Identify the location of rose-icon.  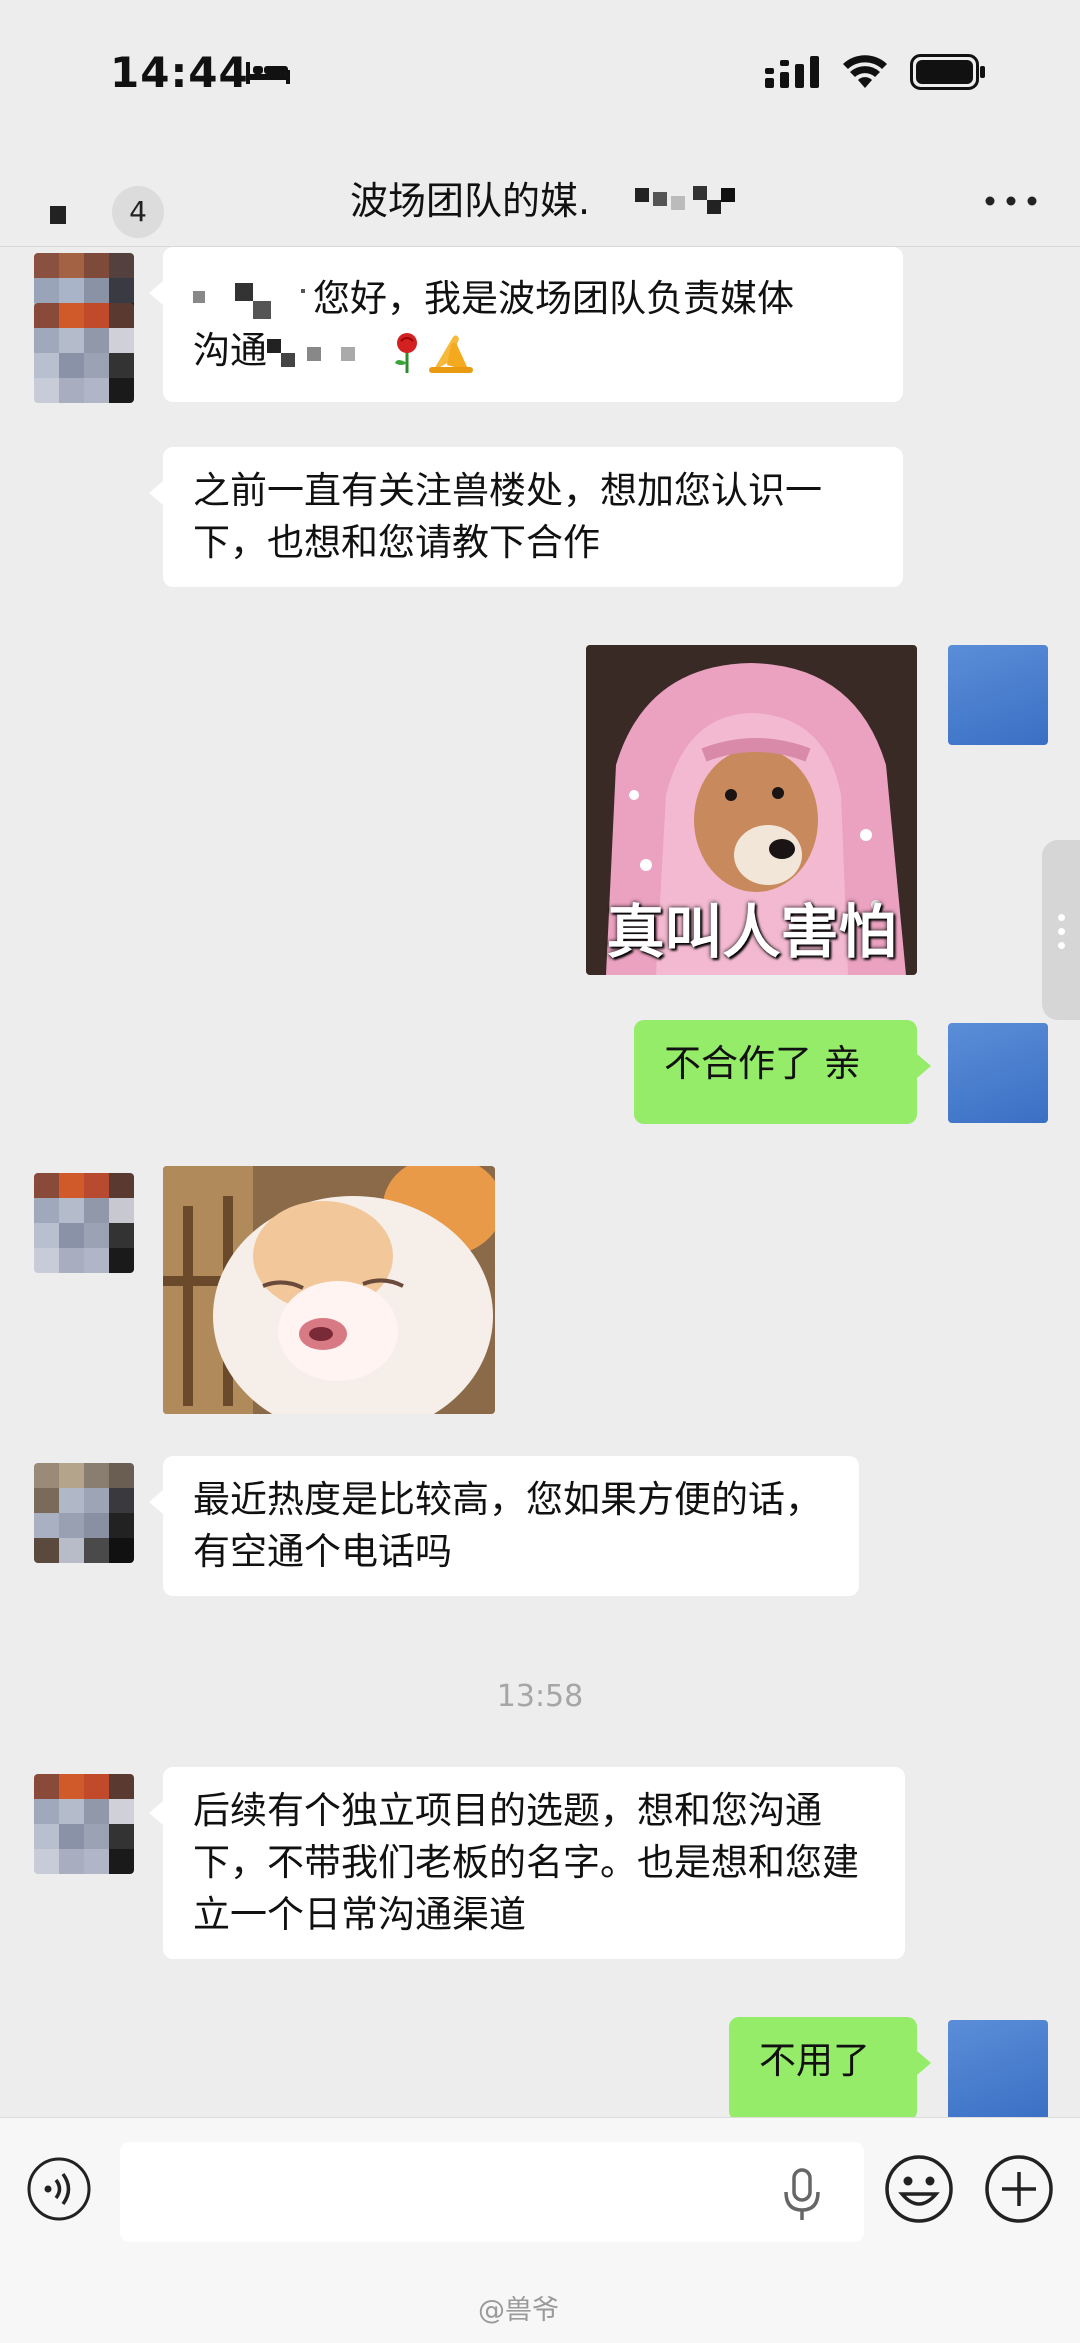
(406, 352).